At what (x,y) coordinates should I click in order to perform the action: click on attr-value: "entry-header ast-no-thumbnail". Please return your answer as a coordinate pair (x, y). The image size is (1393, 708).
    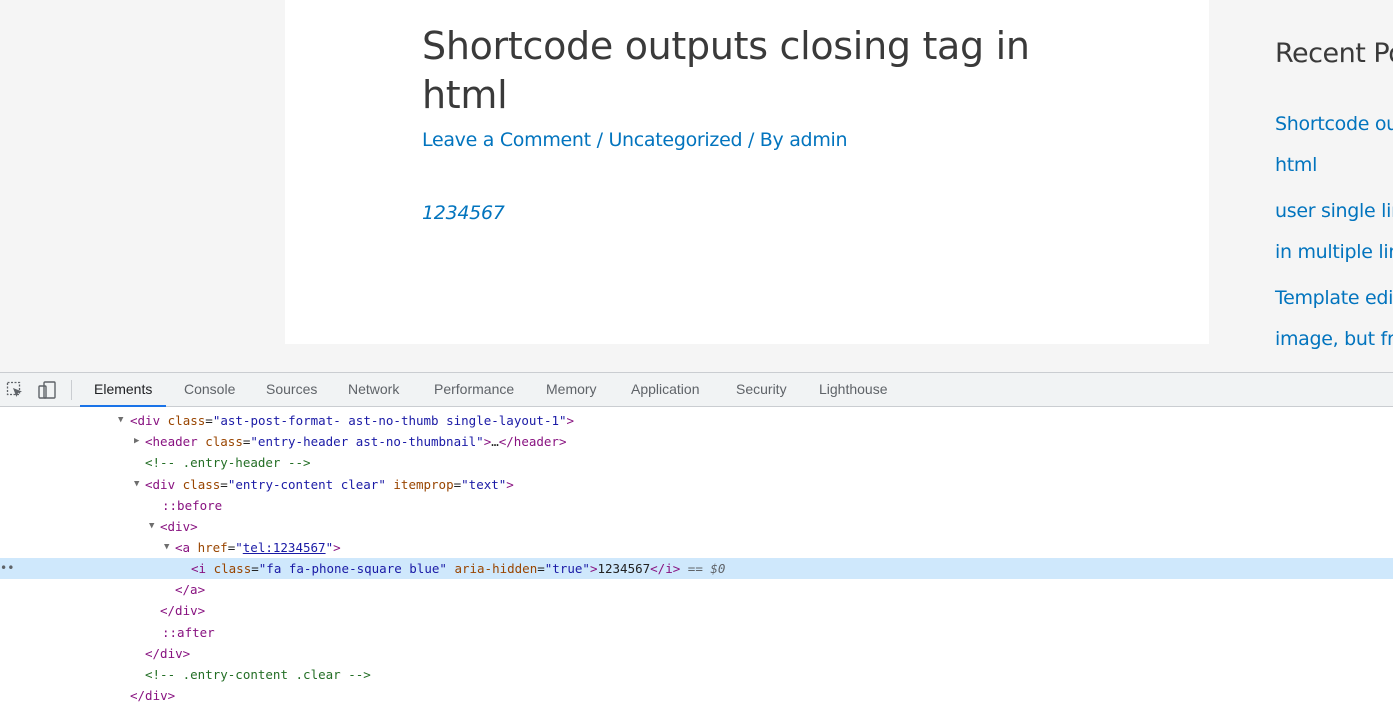
    Looking at the image, I should click on (367, 441).